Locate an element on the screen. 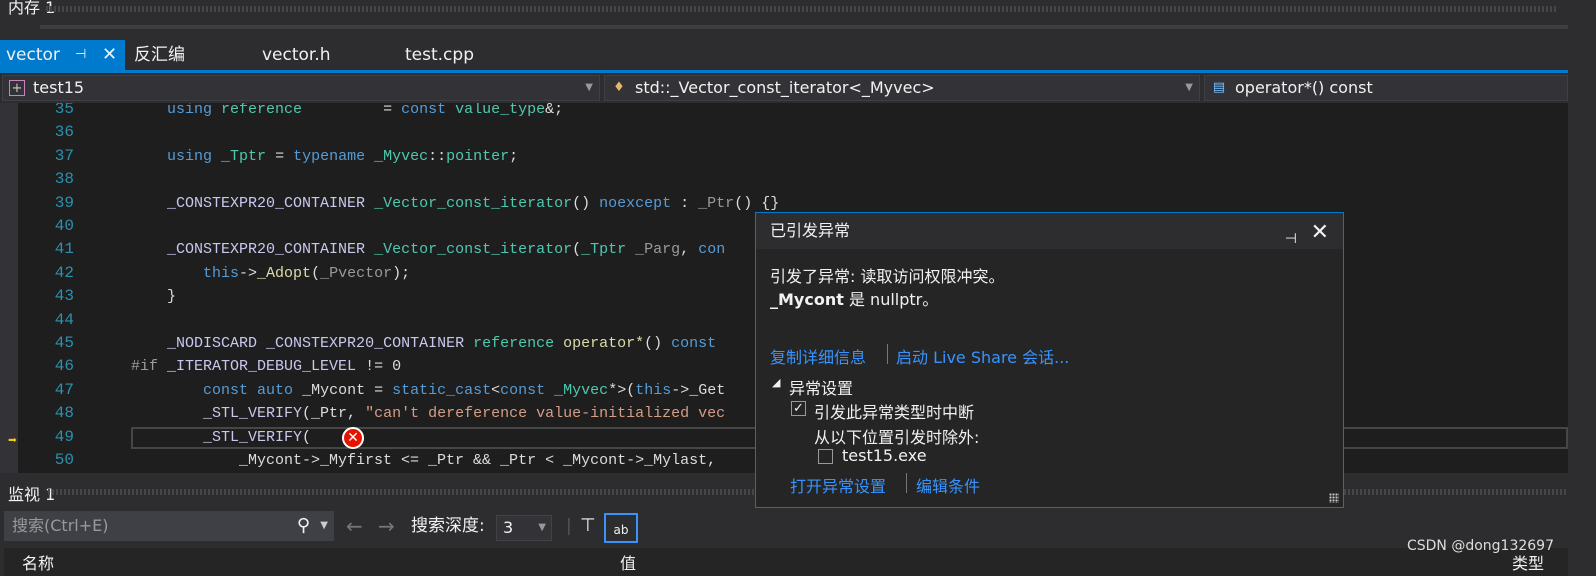 The height and width of the screenshot is (576, 1596). search-depth-label: 搜索深度: is located at coordinates (448, 526).